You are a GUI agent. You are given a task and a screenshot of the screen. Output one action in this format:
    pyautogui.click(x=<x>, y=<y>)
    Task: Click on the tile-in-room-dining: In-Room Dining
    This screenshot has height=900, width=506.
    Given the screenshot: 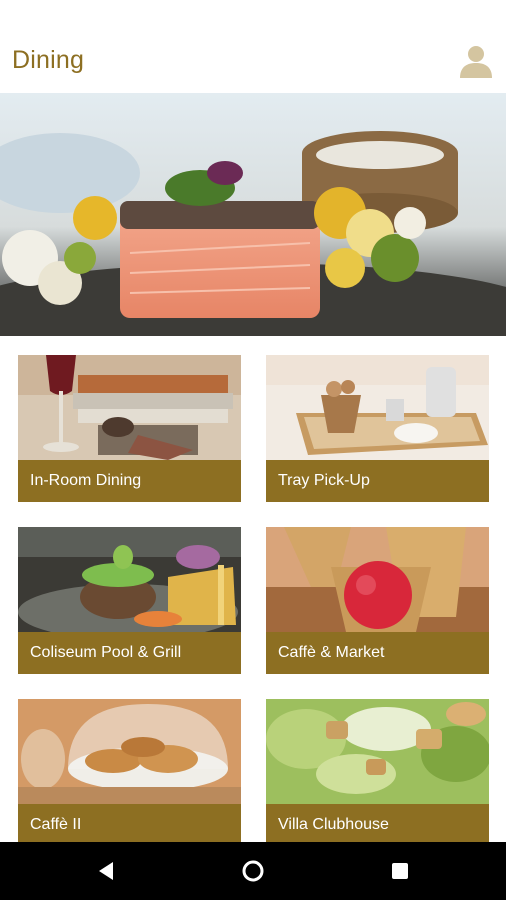 What is the action you would take?
    pyautogui.click(x=129, y=428)
    